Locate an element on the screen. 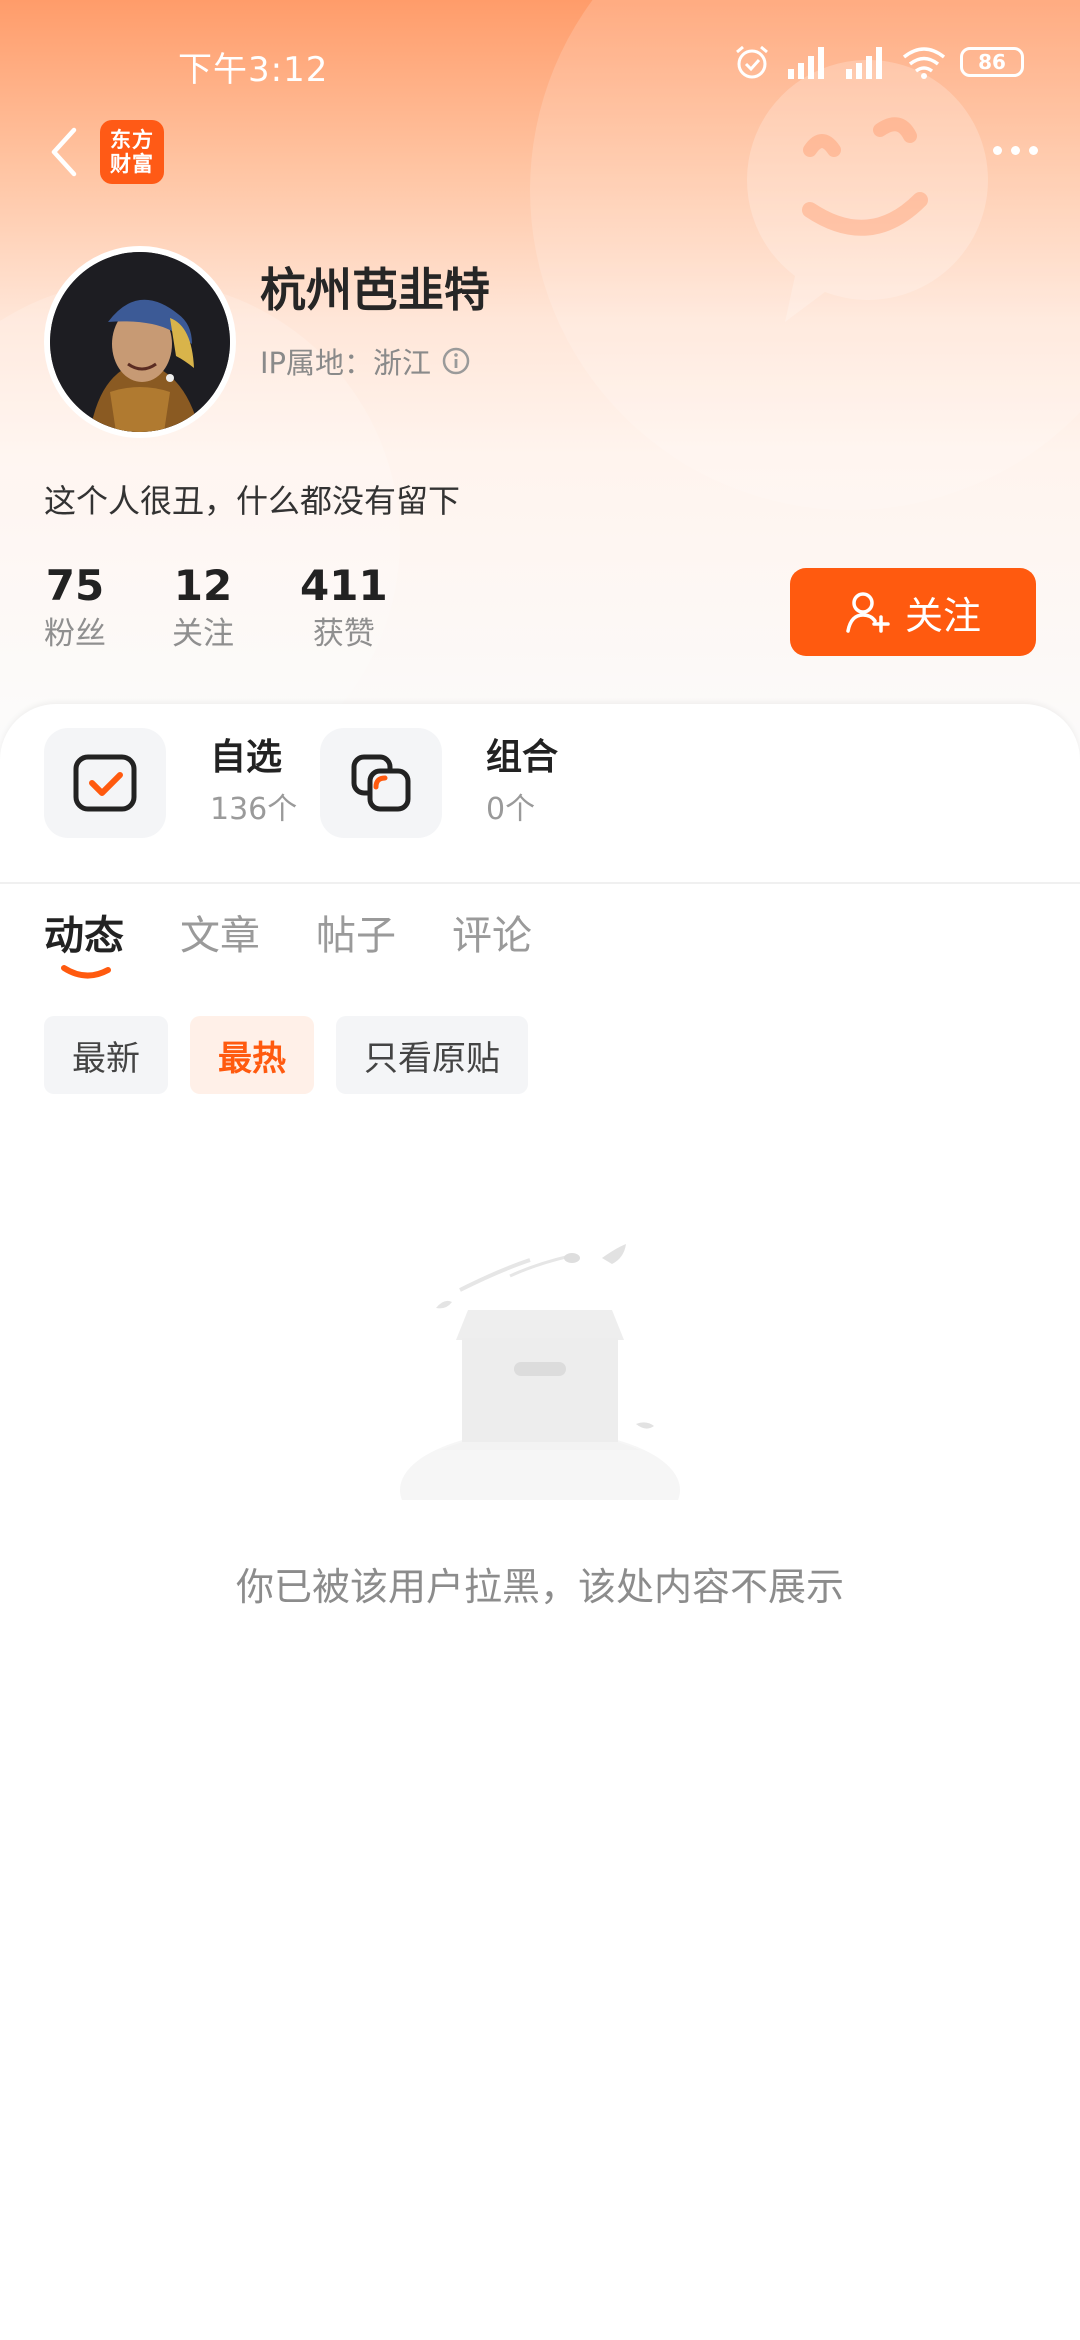 Image resolution: width=1080 pixels, height=2340 pixels. filter-hottest: 最热 is located at coordinates (252, 1055).